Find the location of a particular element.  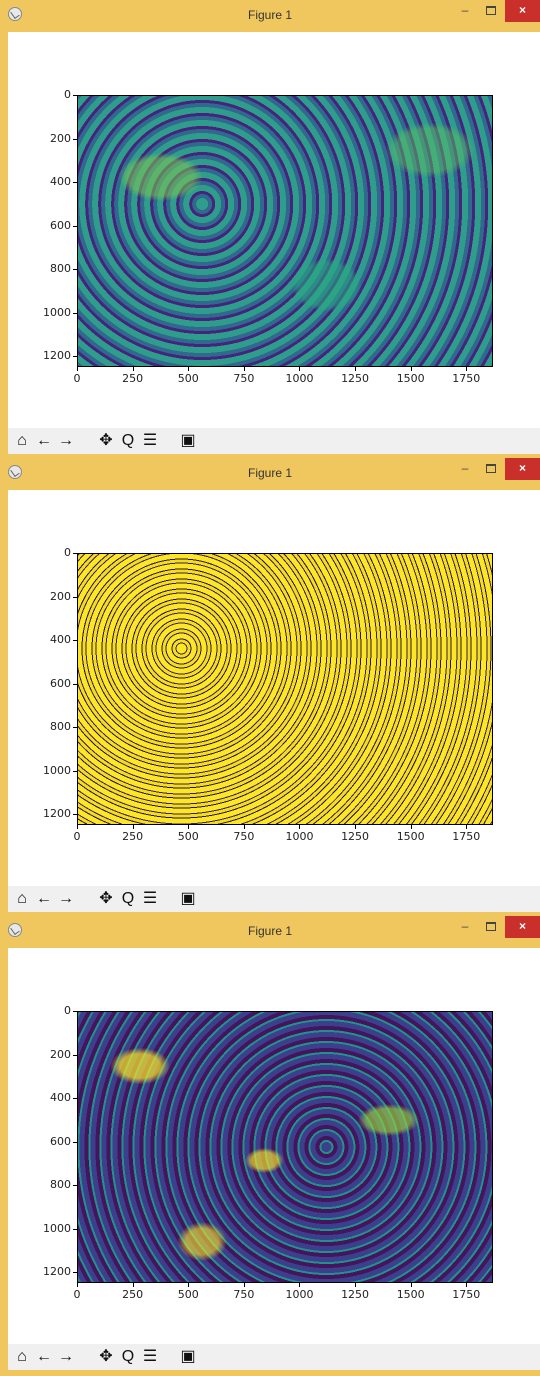

x-tick-label: 1750 is located at coordinates (466, 1294).